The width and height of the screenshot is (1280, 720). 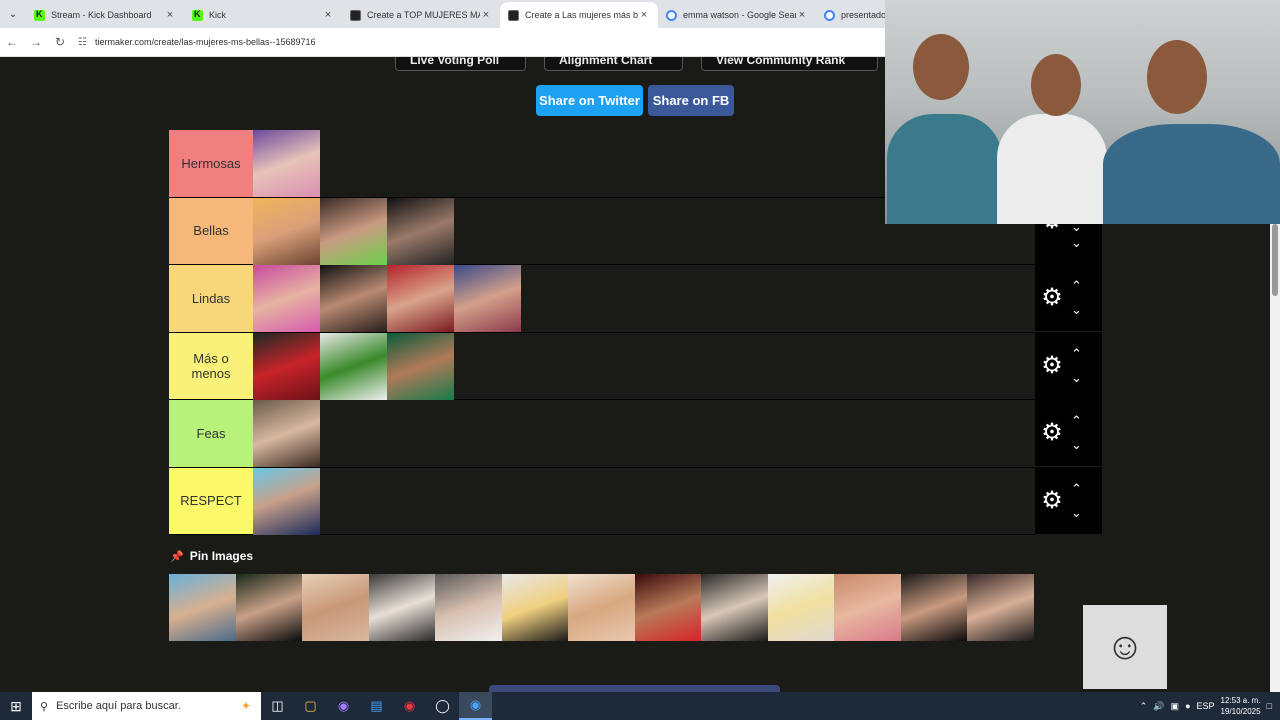 What do you see at coordinates (613, 64) in the screenshot?
I see `alignment-chart-button: Alignment Chart` at bounding box center [613, 64].